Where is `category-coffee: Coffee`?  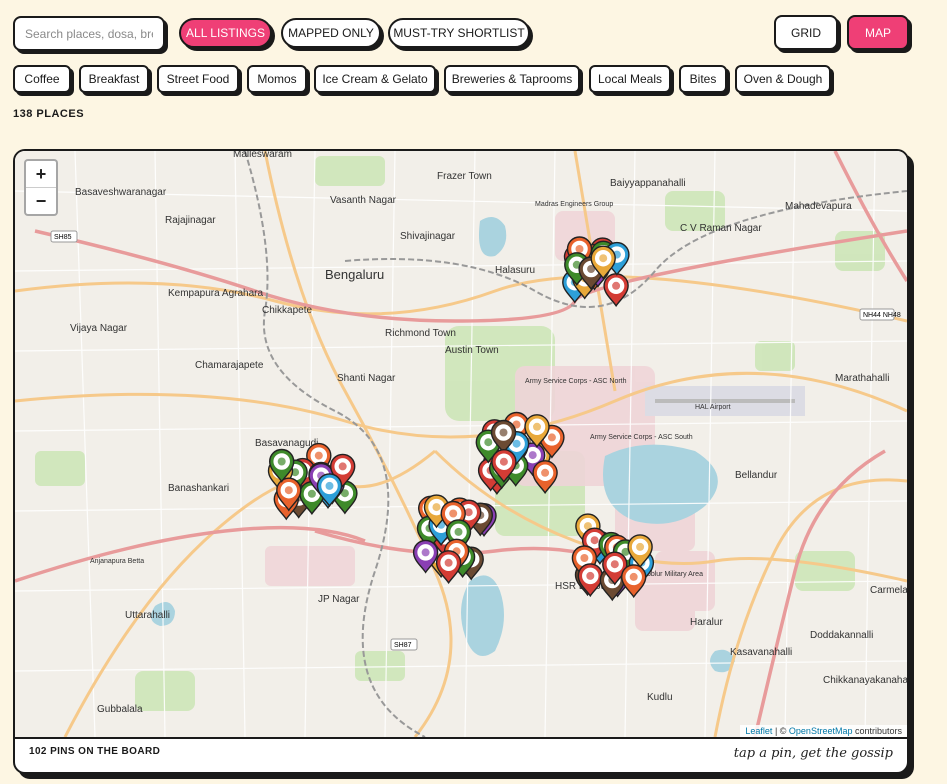
category-coffee: Coffee is located at coordinates (42, 79).